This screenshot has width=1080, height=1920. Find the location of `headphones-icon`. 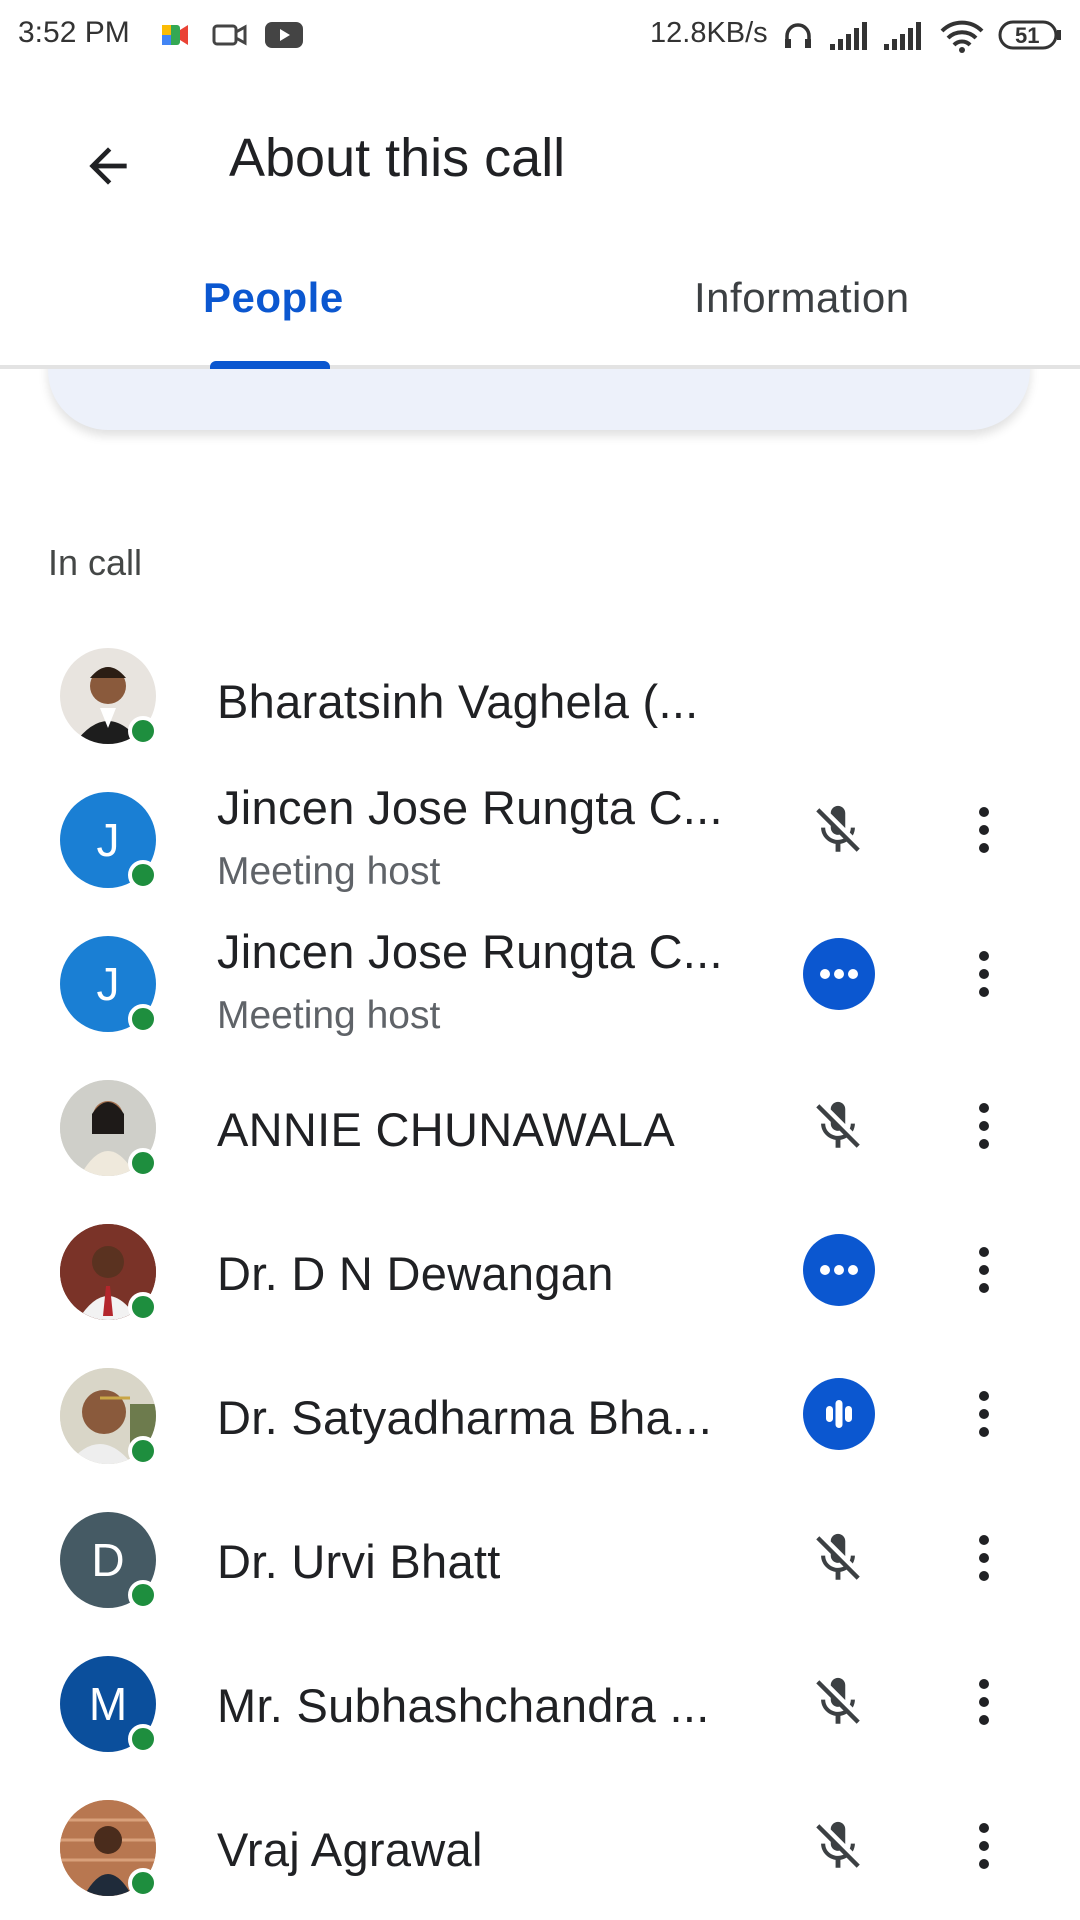

headphones-icon is located at coordinates (798, 38).